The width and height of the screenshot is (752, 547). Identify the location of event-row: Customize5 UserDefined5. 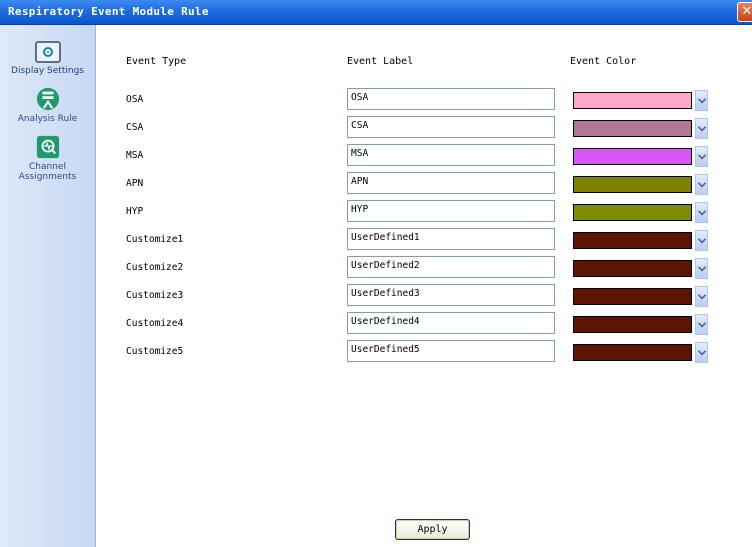
(376, 352).